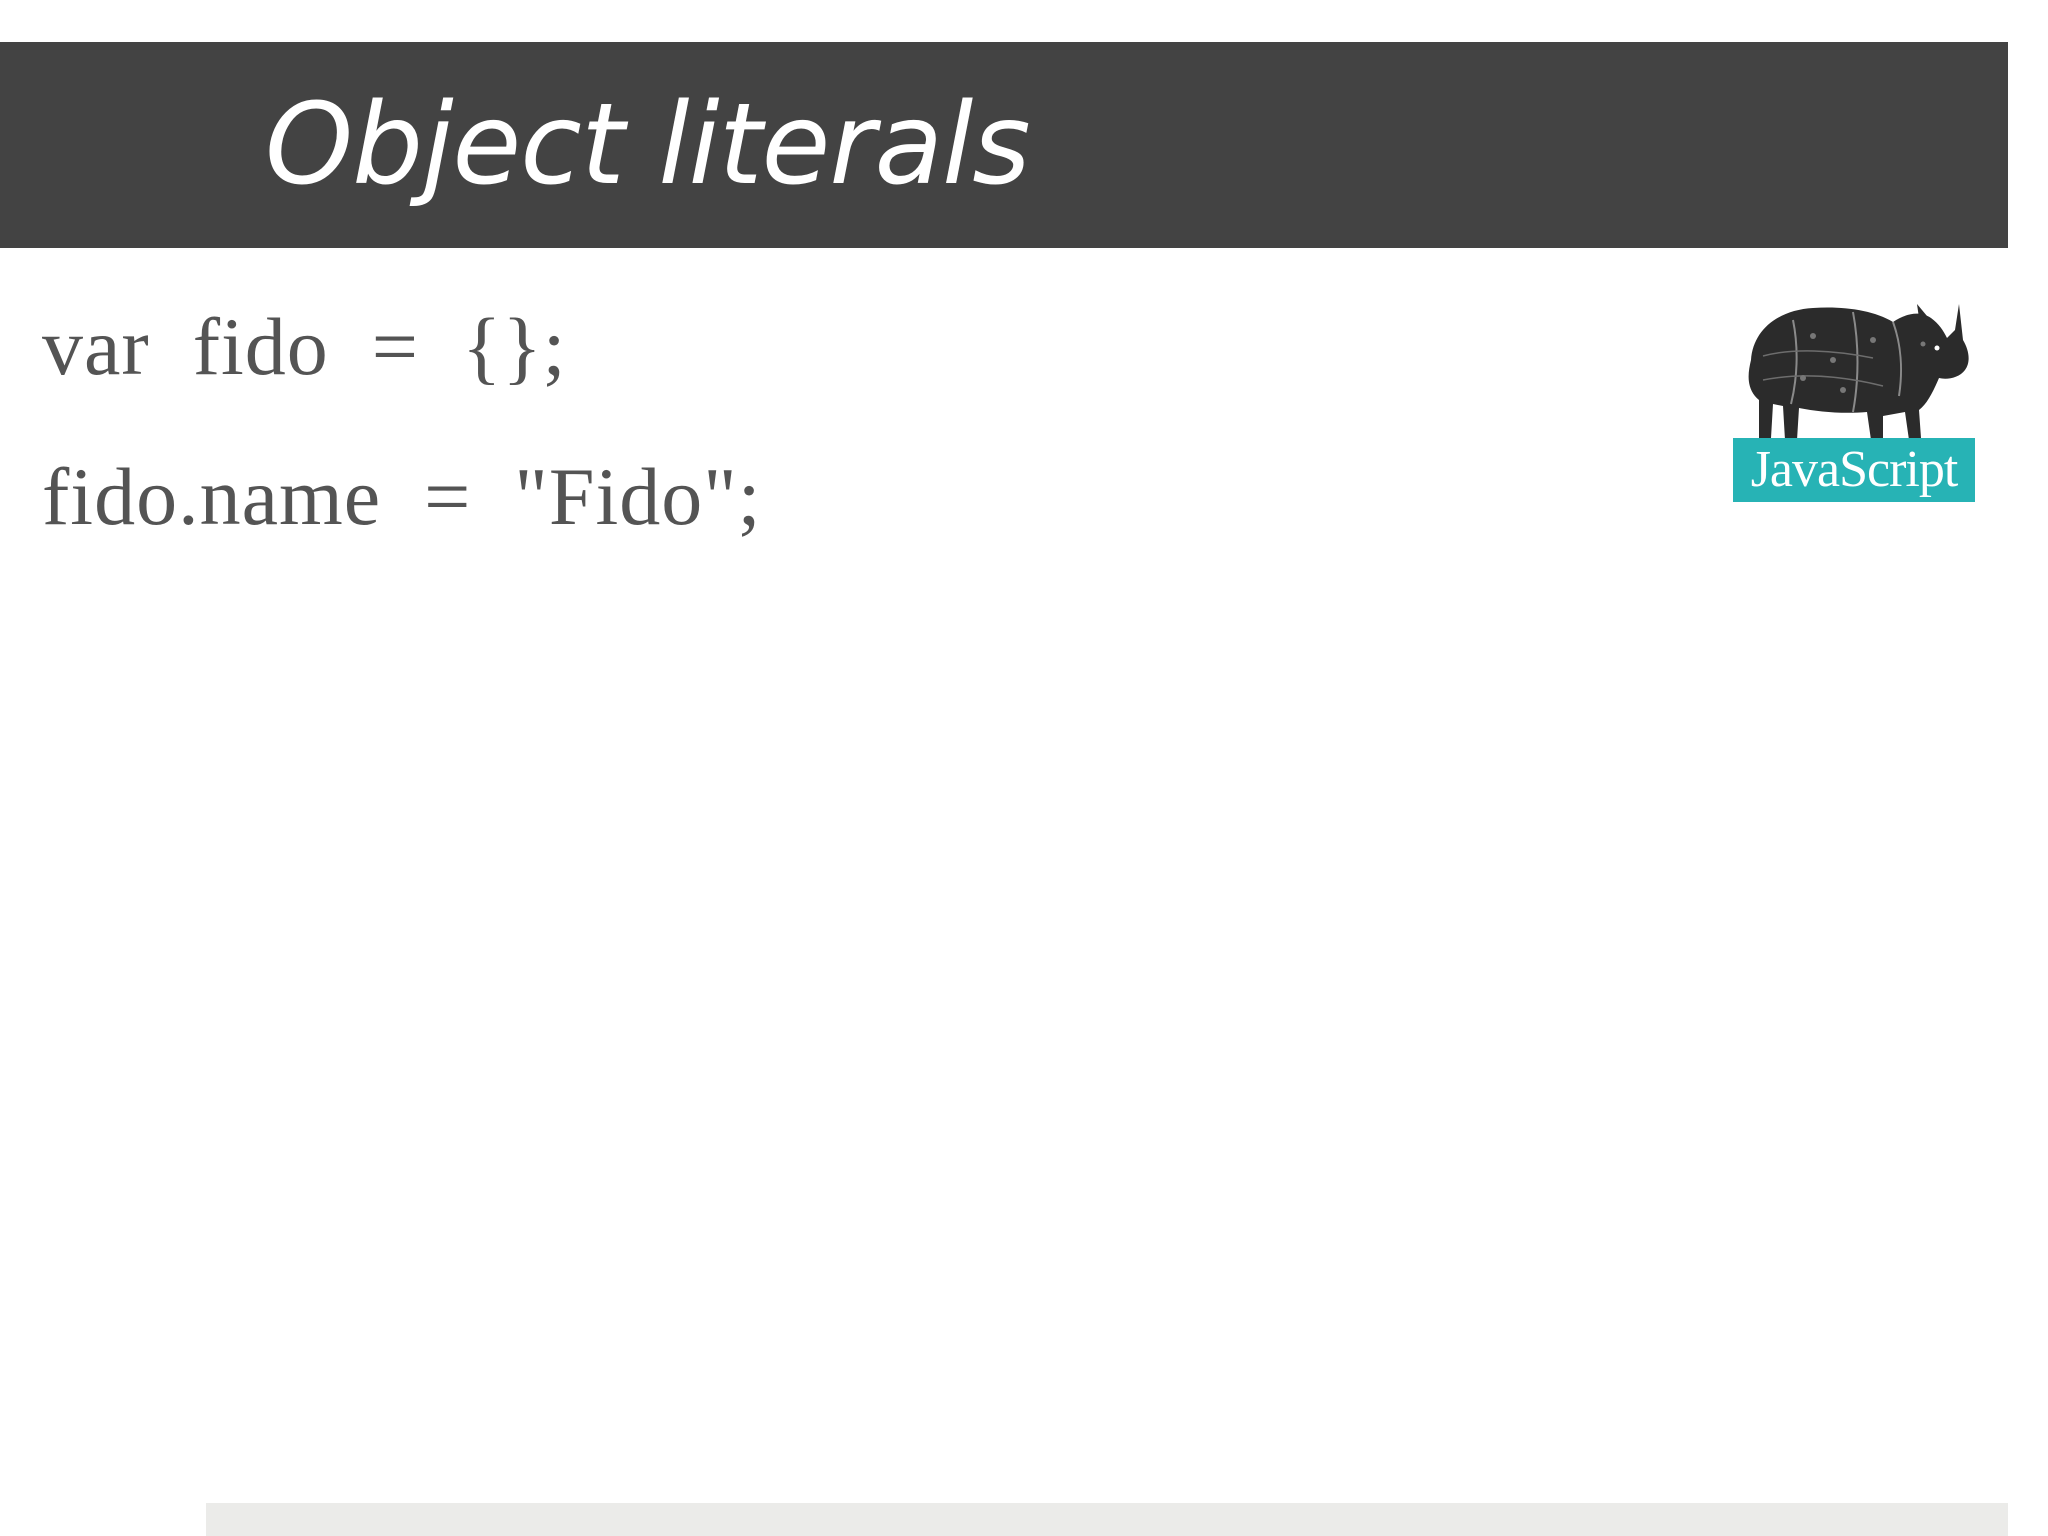  Describe the element at coordinates (1854, 470) in the screenshot. I see `logo-label: JavaScript` at that location.